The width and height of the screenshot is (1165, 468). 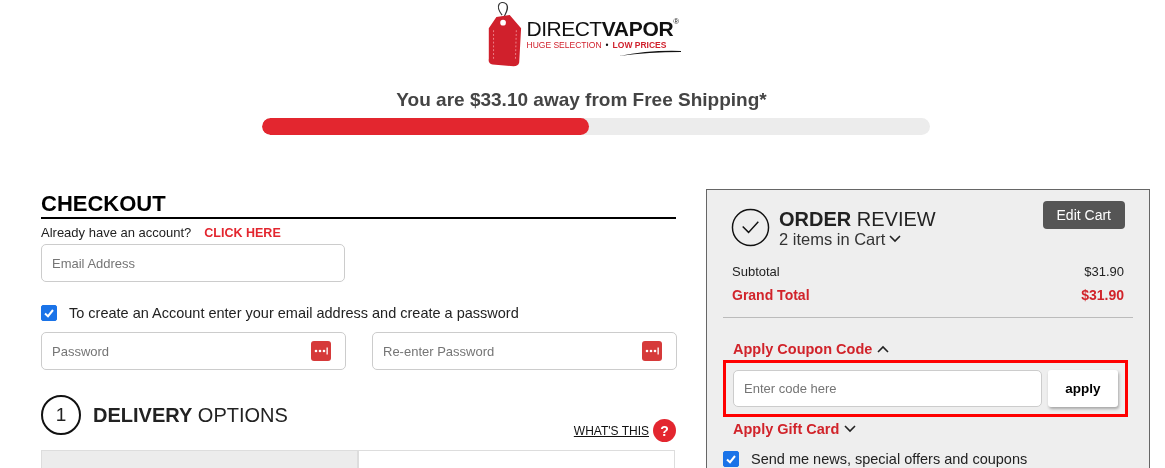 What do you see at coordinates (756, 272) in the screenshot?
I see `total-label: Subtotal` at bounding box center [756, 272].